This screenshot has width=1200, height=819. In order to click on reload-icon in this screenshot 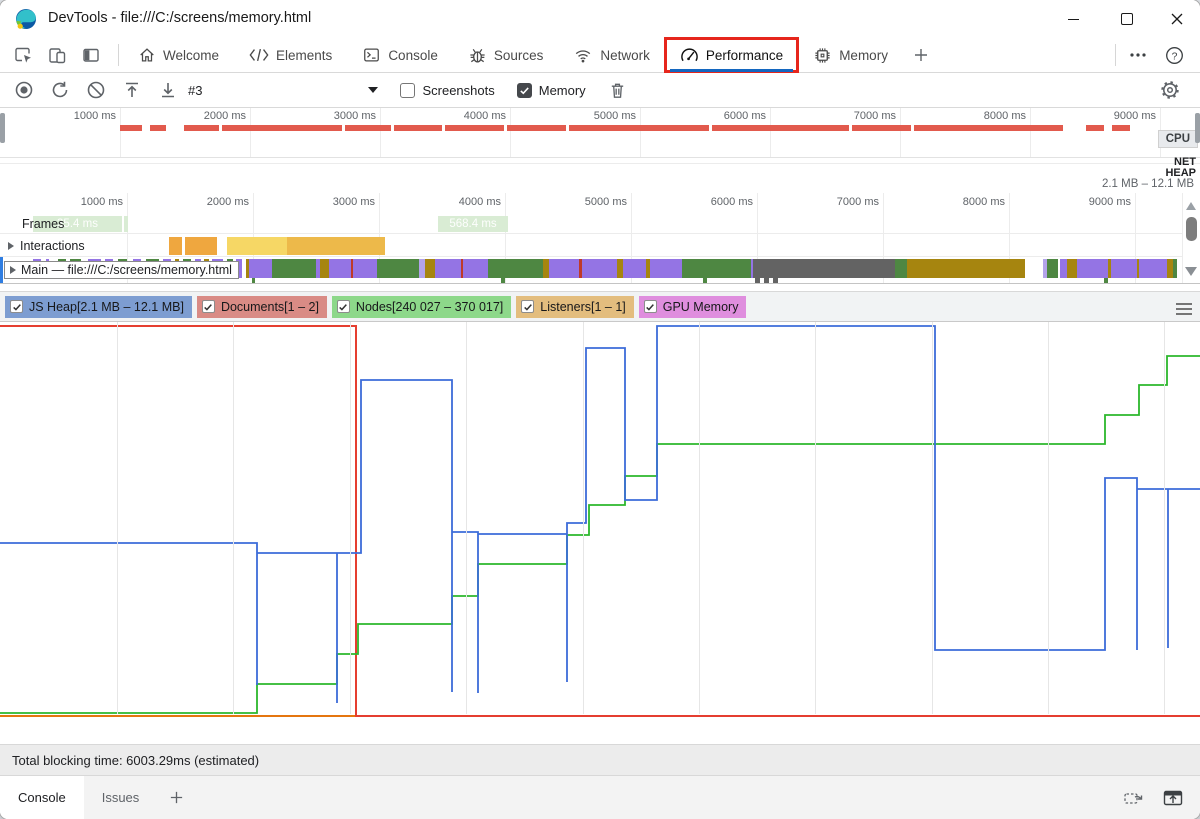, I will do `click(60, 89)`.